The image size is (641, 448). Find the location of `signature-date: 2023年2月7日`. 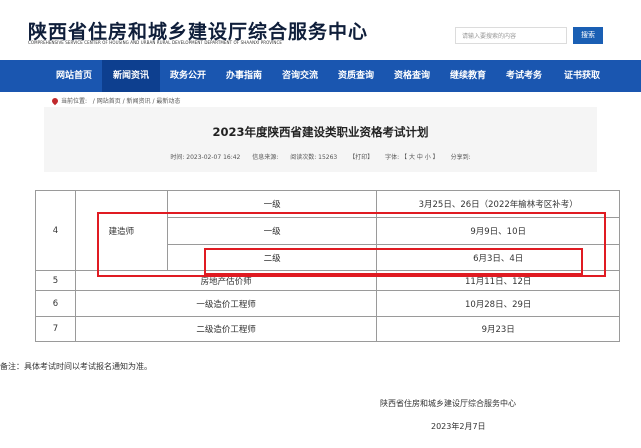

signature-date: 2023年2月7日 is located at coordinates (458, 426).